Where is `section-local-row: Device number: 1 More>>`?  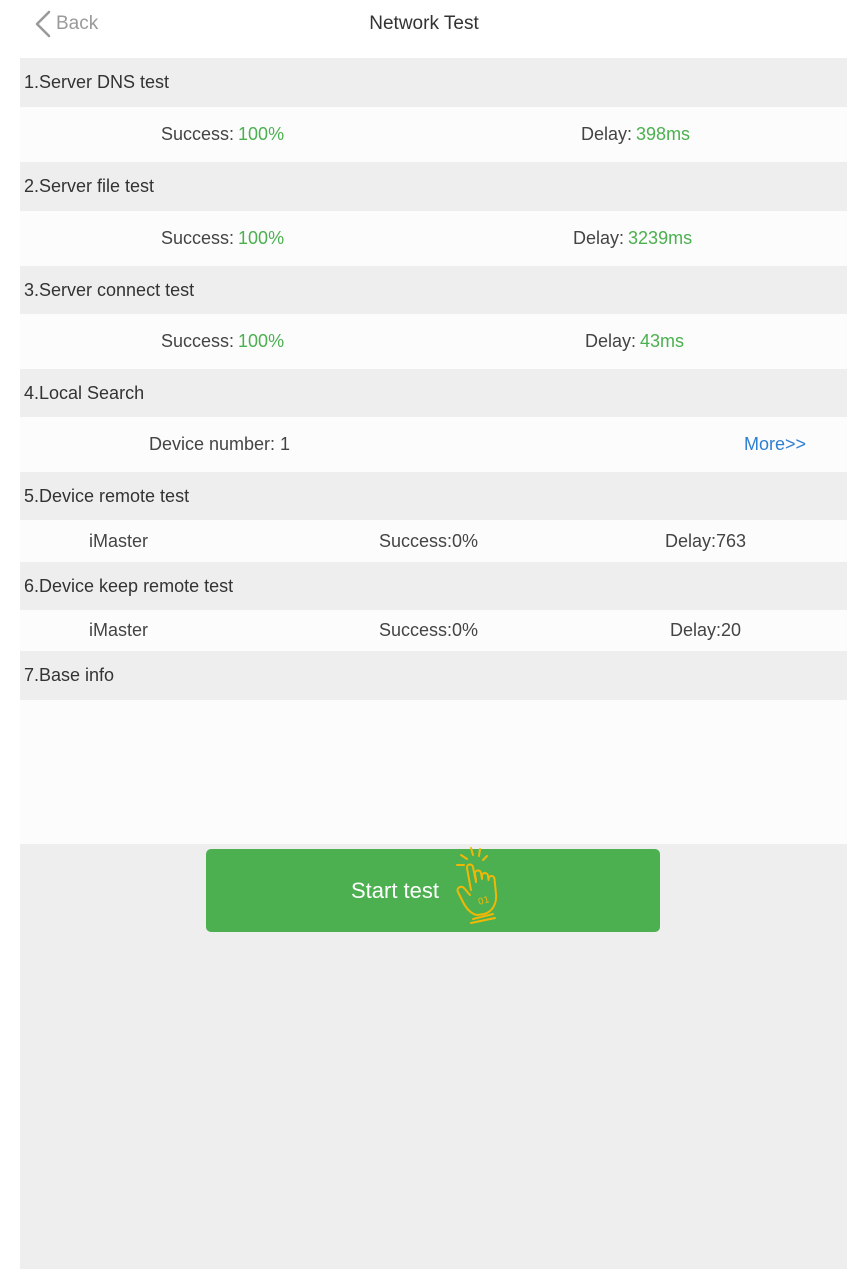
section-local-row: Device number: 1 More>> is located at coordinates (433, 444).